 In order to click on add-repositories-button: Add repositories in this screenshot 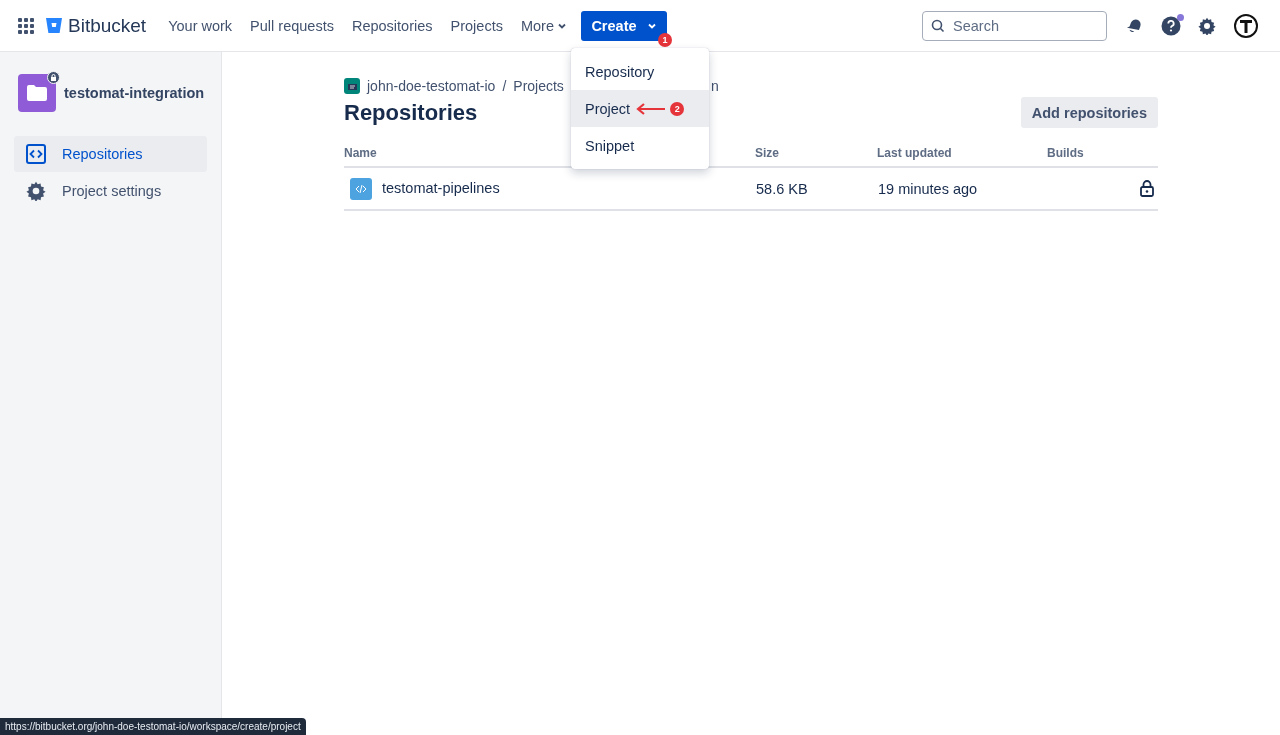, I will do `click(1089, 112)`.